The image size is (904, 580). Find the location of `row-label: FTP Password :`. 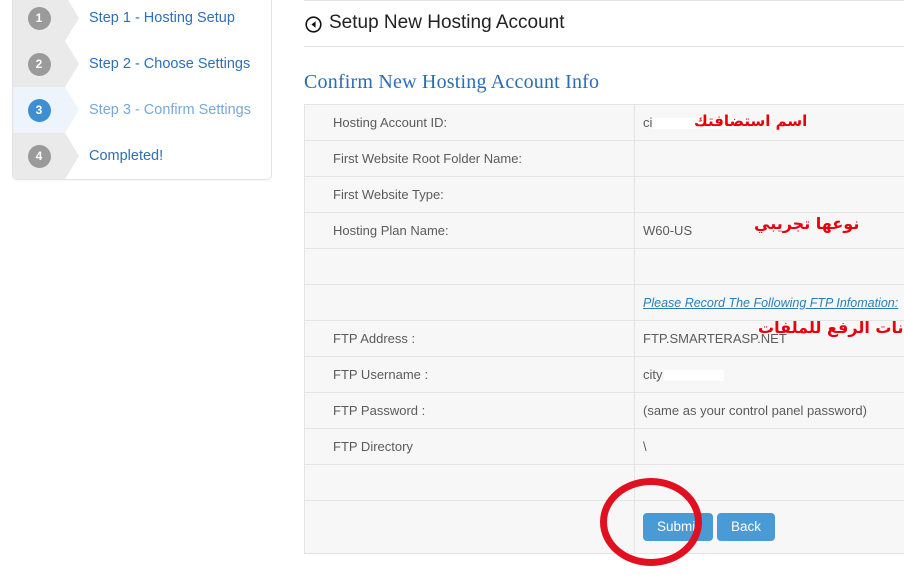

row-label: FTP Password : is located at coordinates (469, 410).